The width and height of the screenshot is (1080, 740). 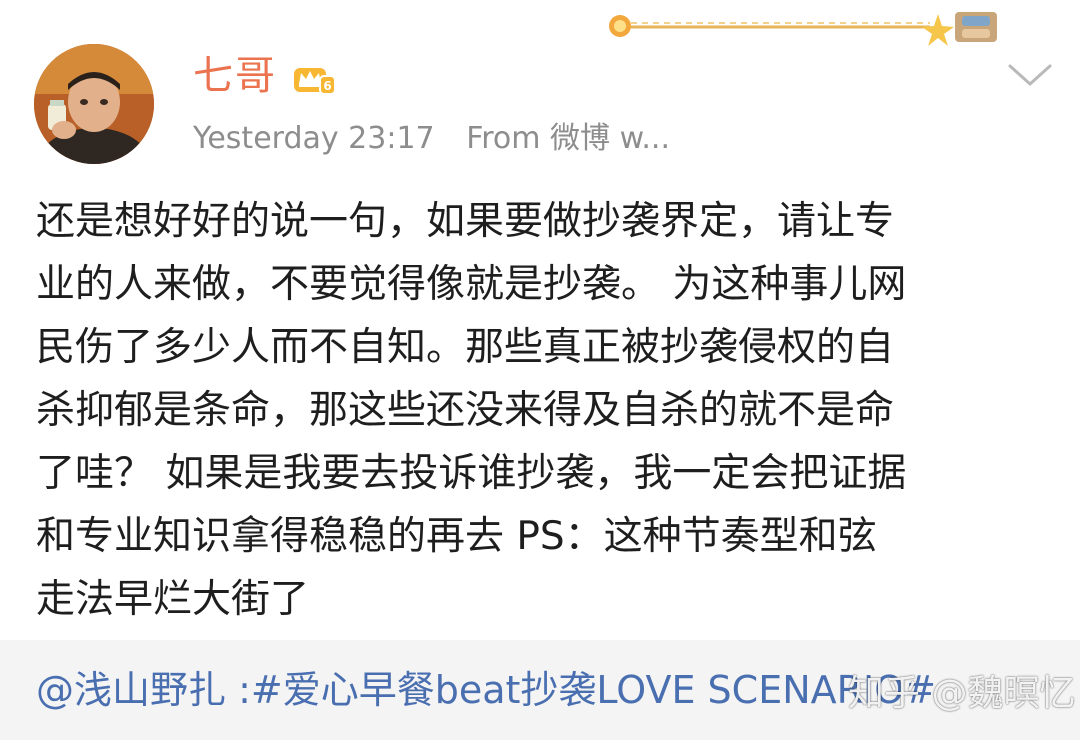 What do you see at coordinates (314, 138) in the screenshot?
I see `post-time: Yesterday 23:17` at bounding box center [314, 138].